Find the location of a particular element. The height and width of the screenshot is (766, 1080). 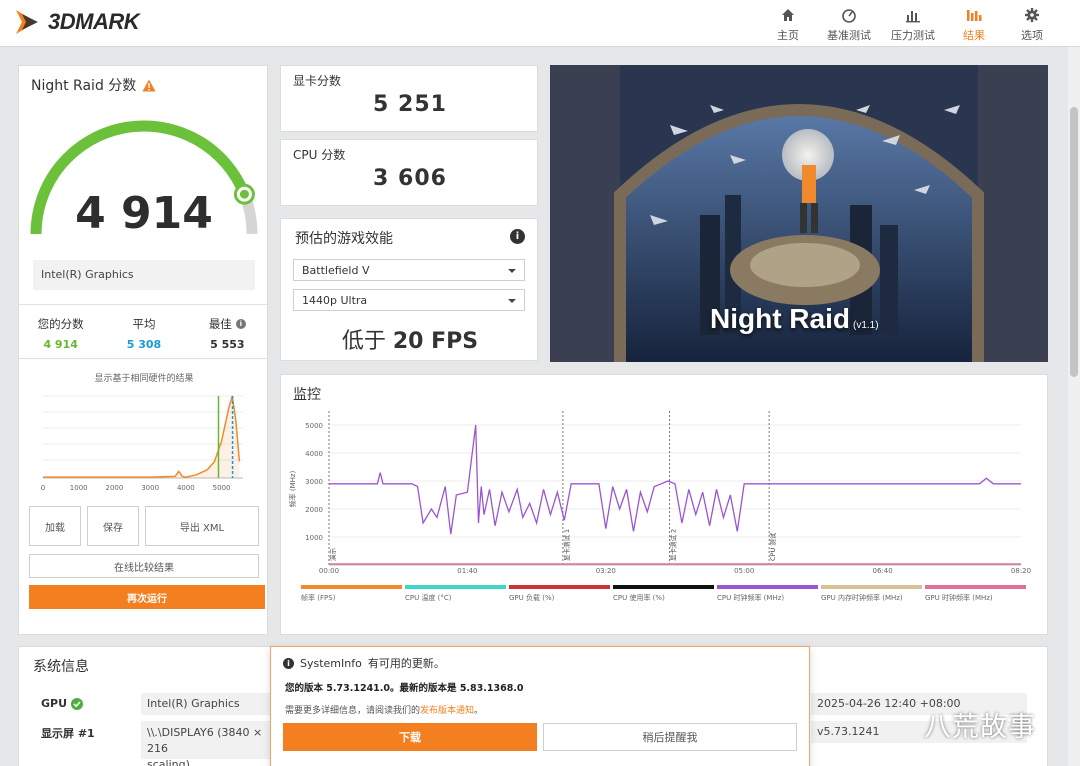

legend-item: CPU 时钟频率 (MHz) is located at coordinates (767, 594).